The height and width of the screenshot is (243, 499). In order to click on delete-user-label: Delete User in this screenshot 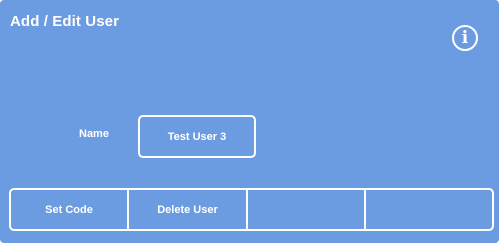, I will do `click(187, 209)`.